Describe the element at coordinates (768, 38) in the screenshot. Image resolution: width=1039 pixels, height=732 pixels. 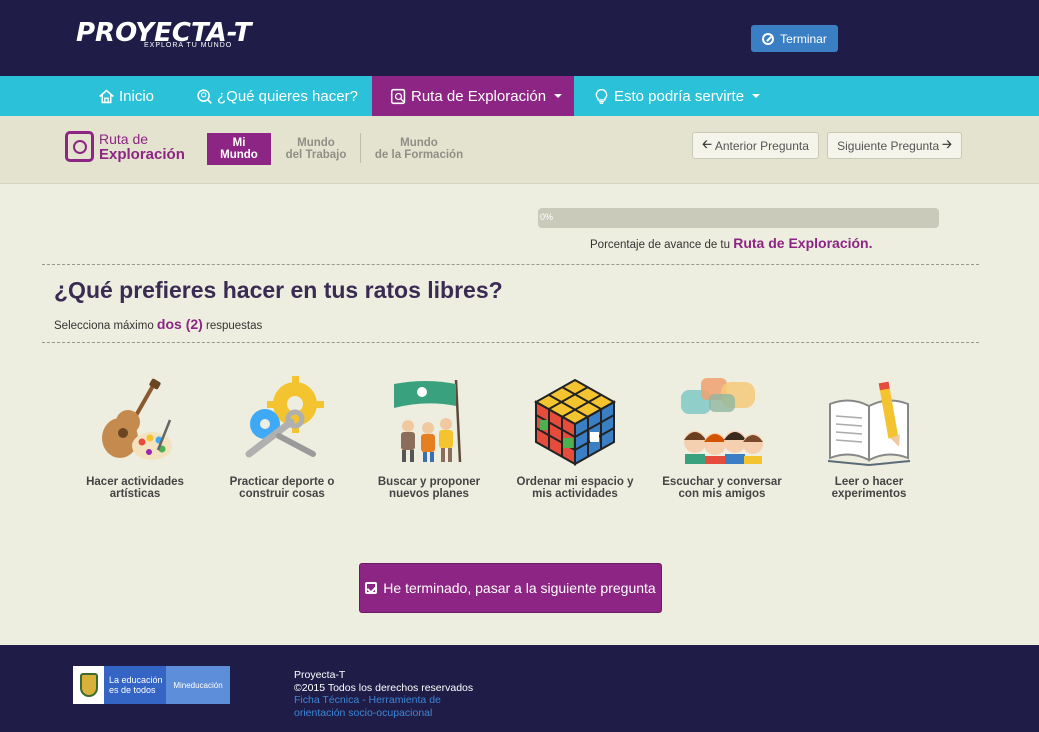
I see `ban-icon` at that location.